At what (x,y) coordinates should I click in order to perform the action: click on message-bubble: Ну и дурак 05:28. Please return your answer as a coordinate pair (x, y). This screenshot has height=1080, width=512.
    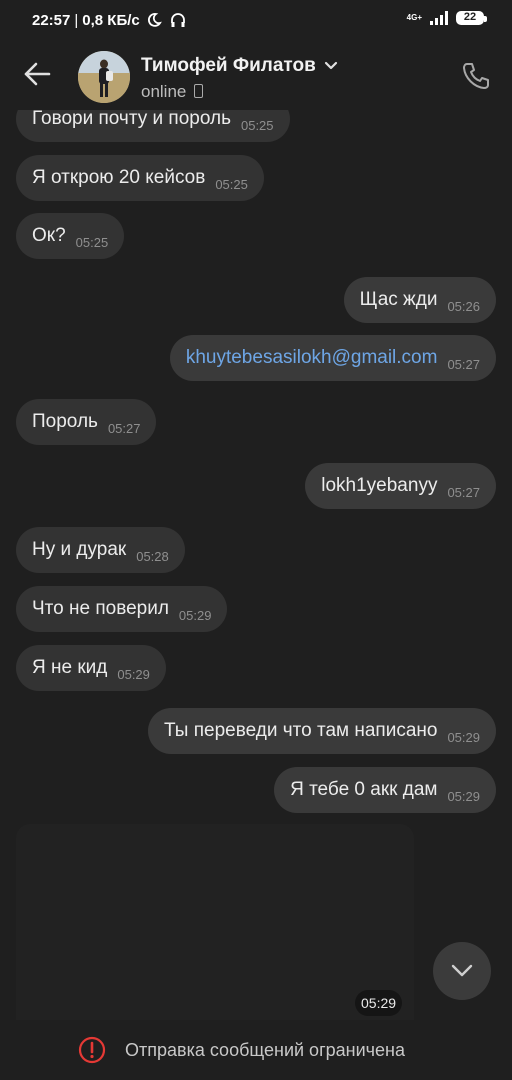
    Looking at the image, I should click on (100, 550).